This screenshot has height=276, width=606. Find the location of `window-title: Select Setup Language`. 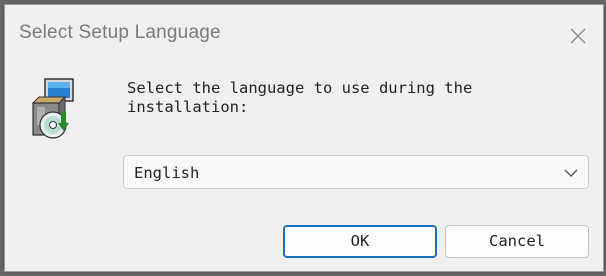

window-title: Select Setup Language is located at coordinates (120, 32).